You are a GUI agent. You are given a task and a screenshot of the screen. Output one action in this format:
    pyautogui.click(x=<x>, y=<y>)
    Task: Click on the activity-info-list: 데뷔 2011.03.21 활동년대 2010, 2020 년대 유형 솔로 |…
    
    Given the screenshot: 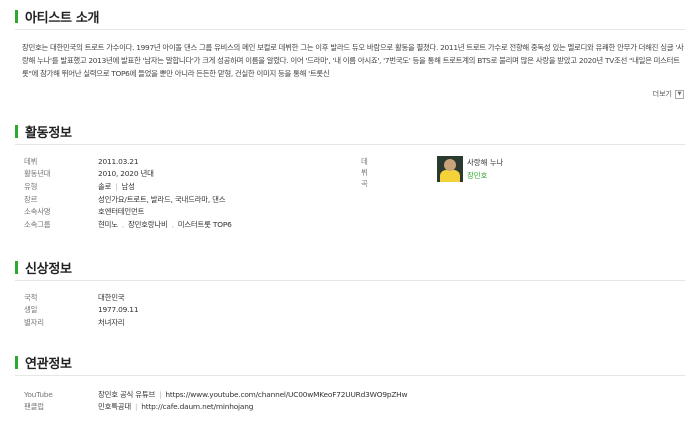 What is the action you would take?
    pyautogui.click(x=128, y=193)
    